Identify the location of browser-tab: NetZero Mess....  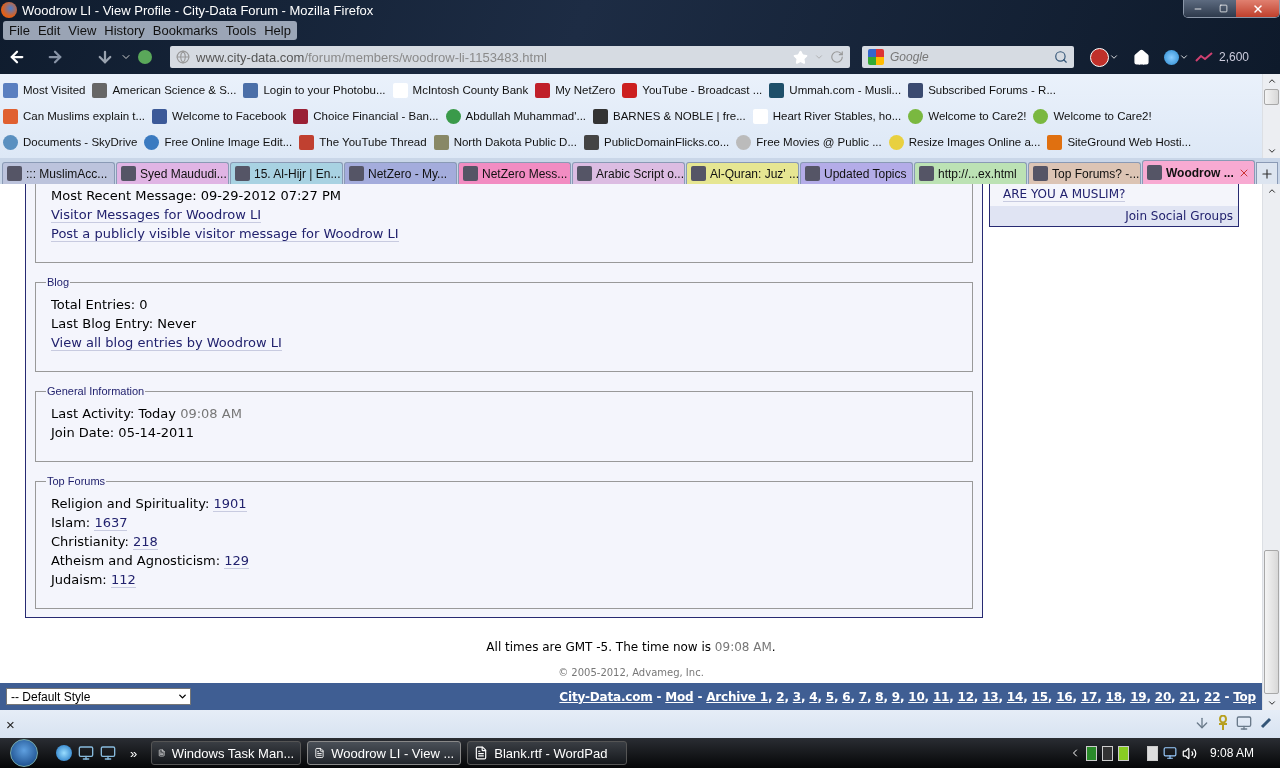
(514, 173).